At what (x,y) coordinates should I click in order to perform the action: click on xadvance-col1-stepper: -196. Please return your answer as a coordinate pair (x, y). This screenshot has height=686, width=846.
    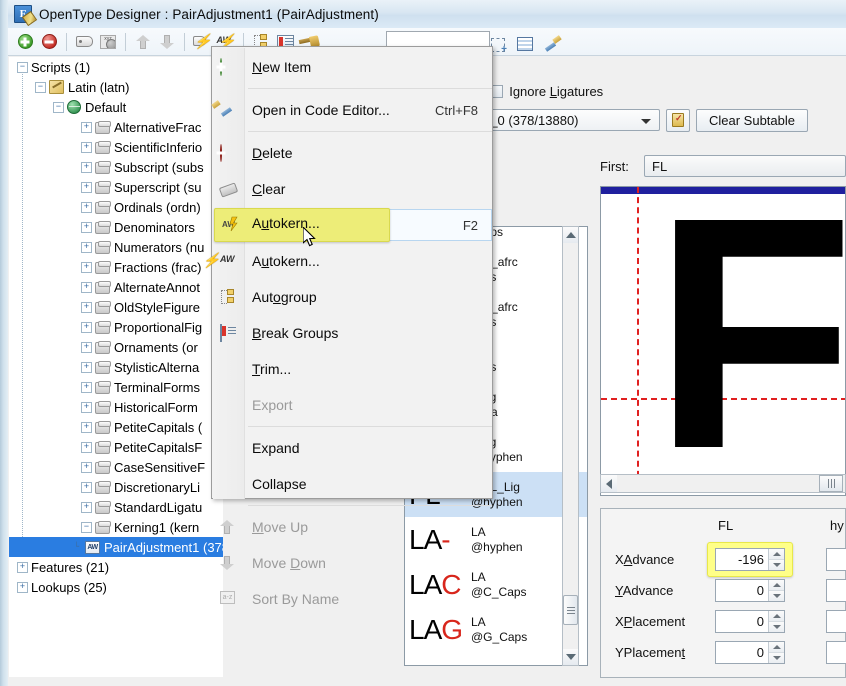
    Looking at the image, I should click on (750, 559).